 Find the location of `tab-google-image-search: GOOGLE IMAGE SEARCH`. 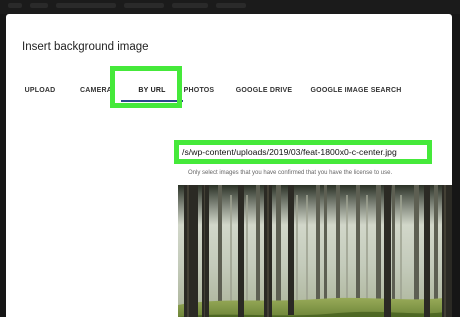

tab-google-image-search: GOOGLE IMAGE SEARCH is located at coordinates (356, 90).